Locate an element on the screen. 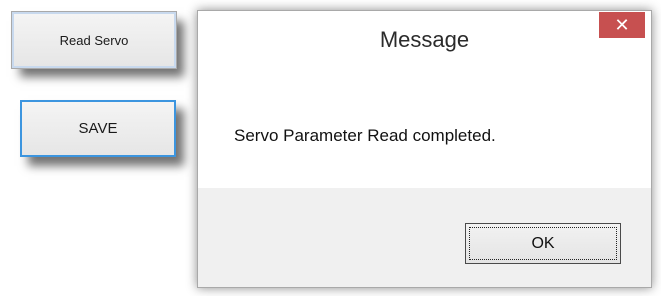 This screenshot has width=661, height=296. dialog-title: Message is located at coordinates (424, 39).